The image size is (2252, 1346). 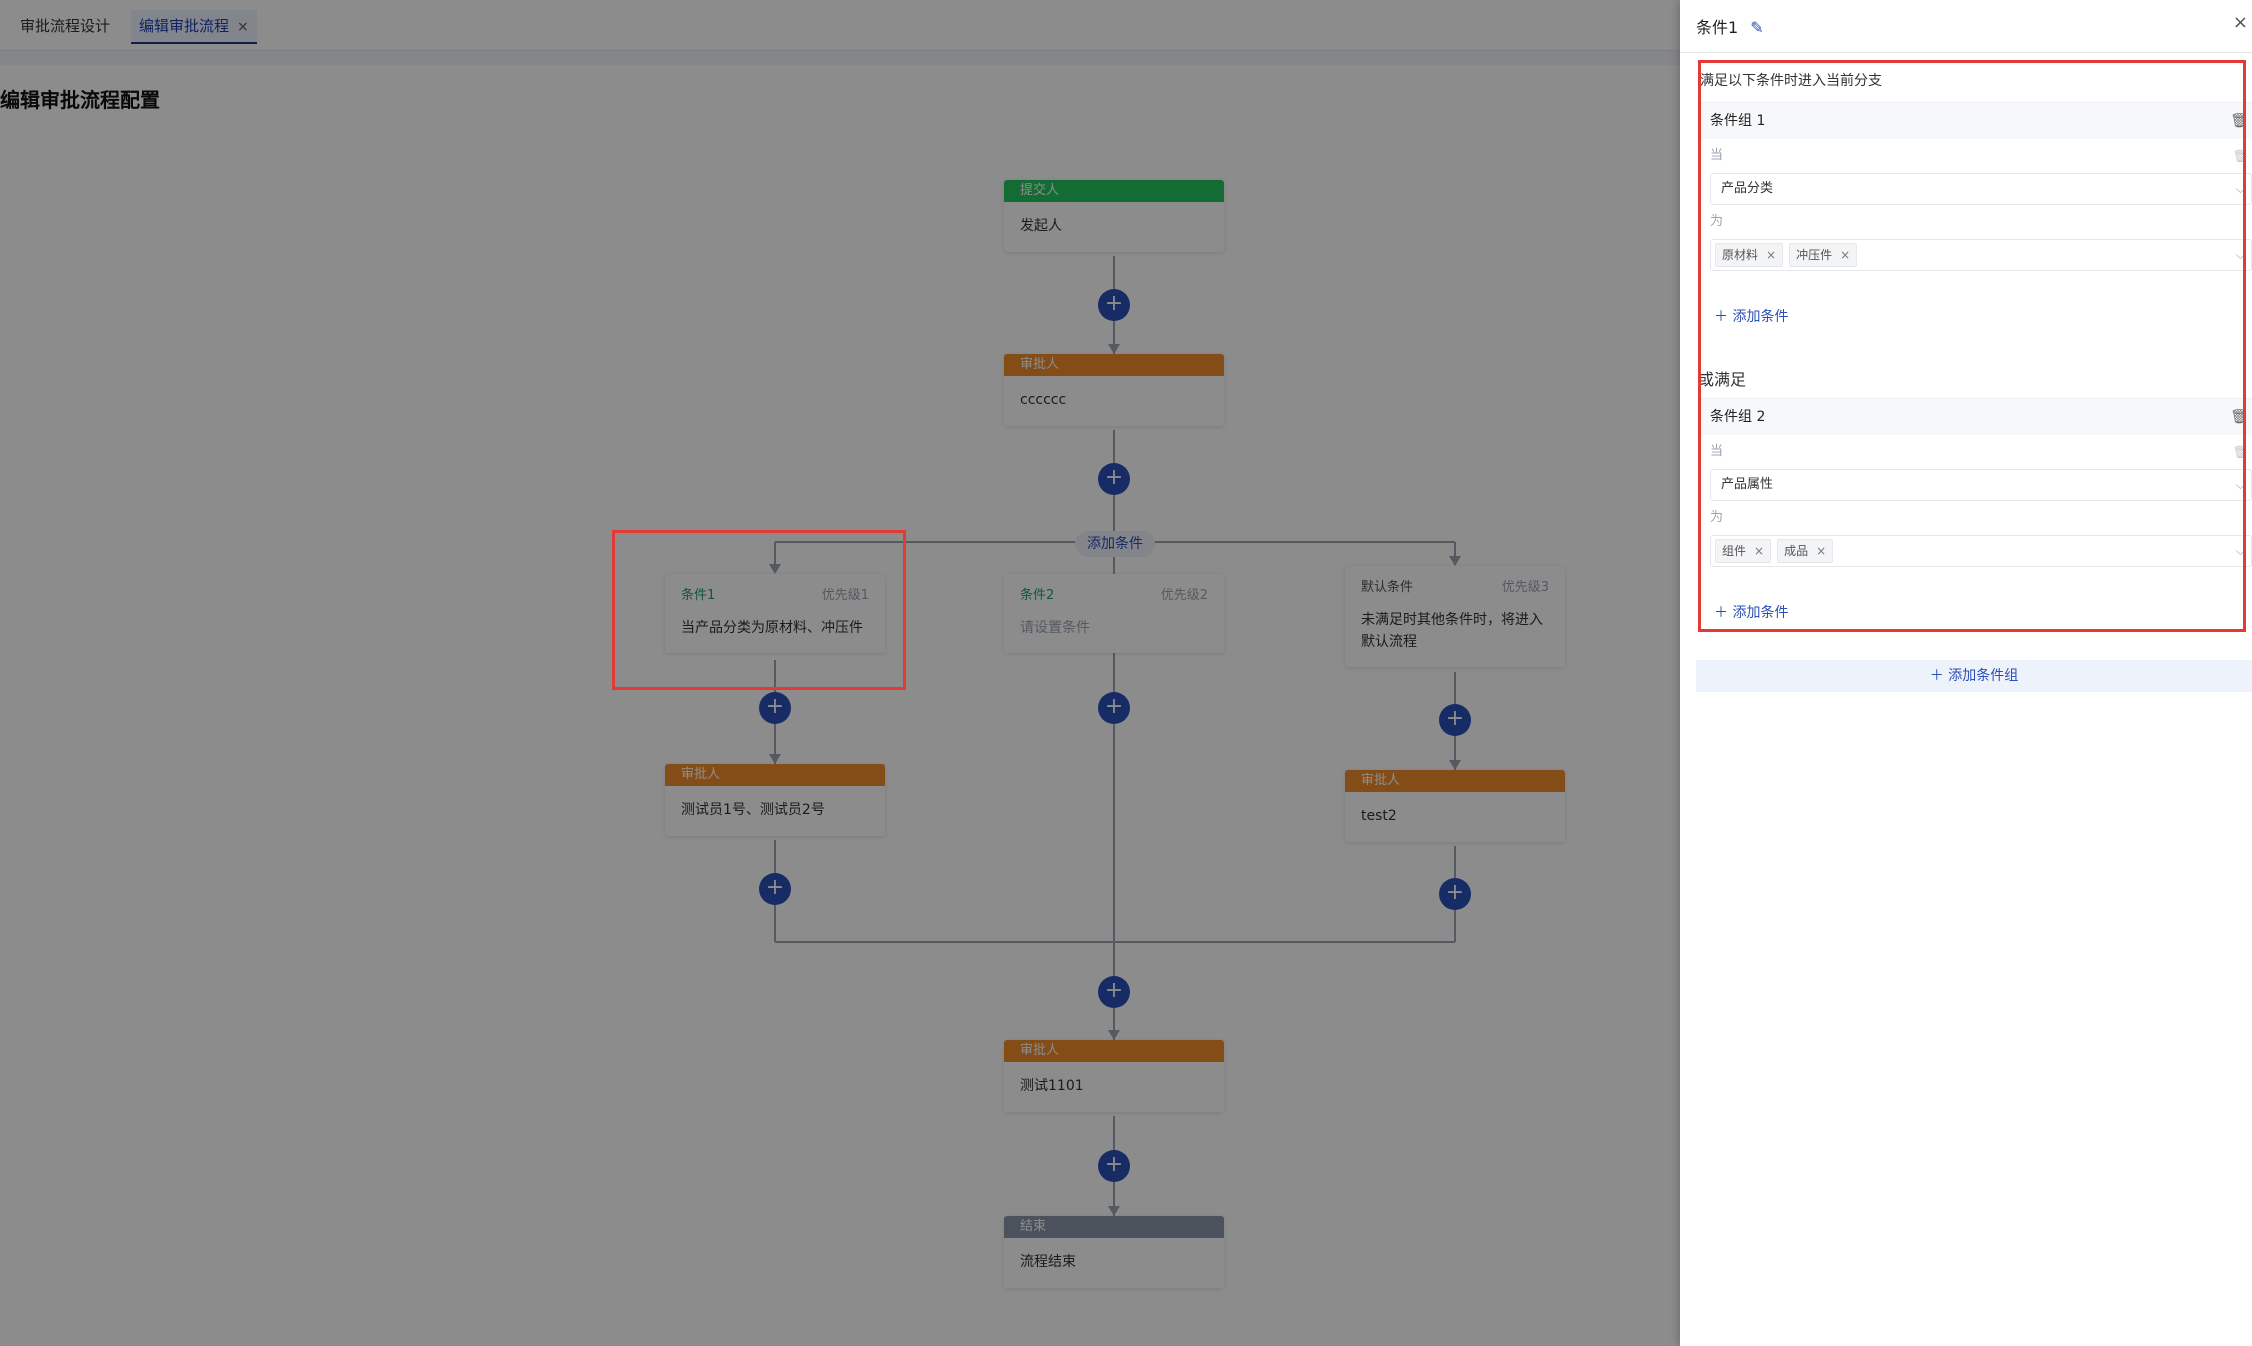 What do you see at coordinates (1387, 587) in the screenshot?
I see `condition-name: 默认条件` at bounding box center [1387, 587].